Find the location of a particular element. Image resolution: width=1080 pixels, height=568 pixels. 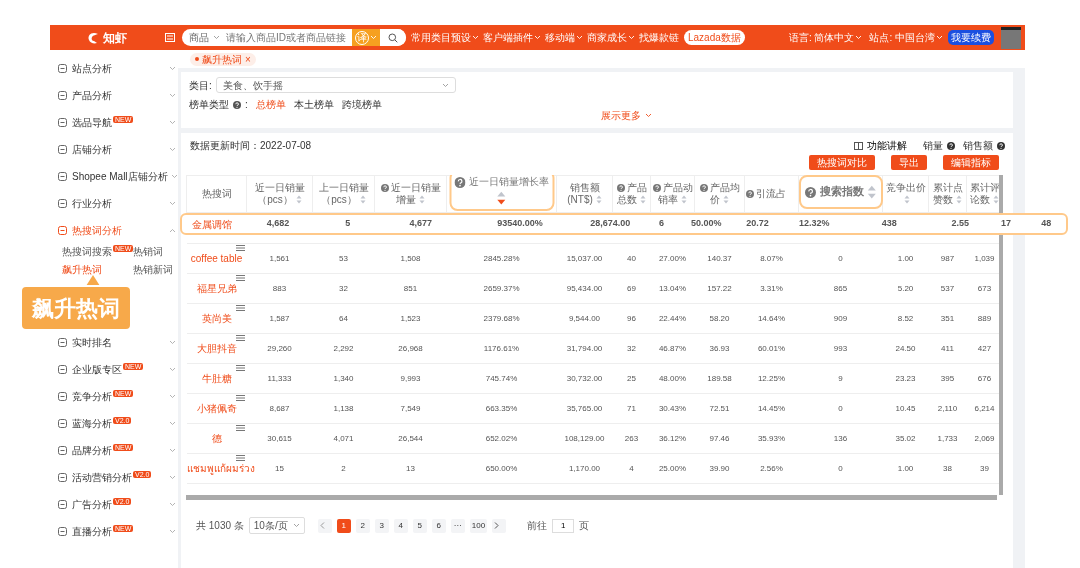

table-cell: 136 is located at coordinates (840, 438).